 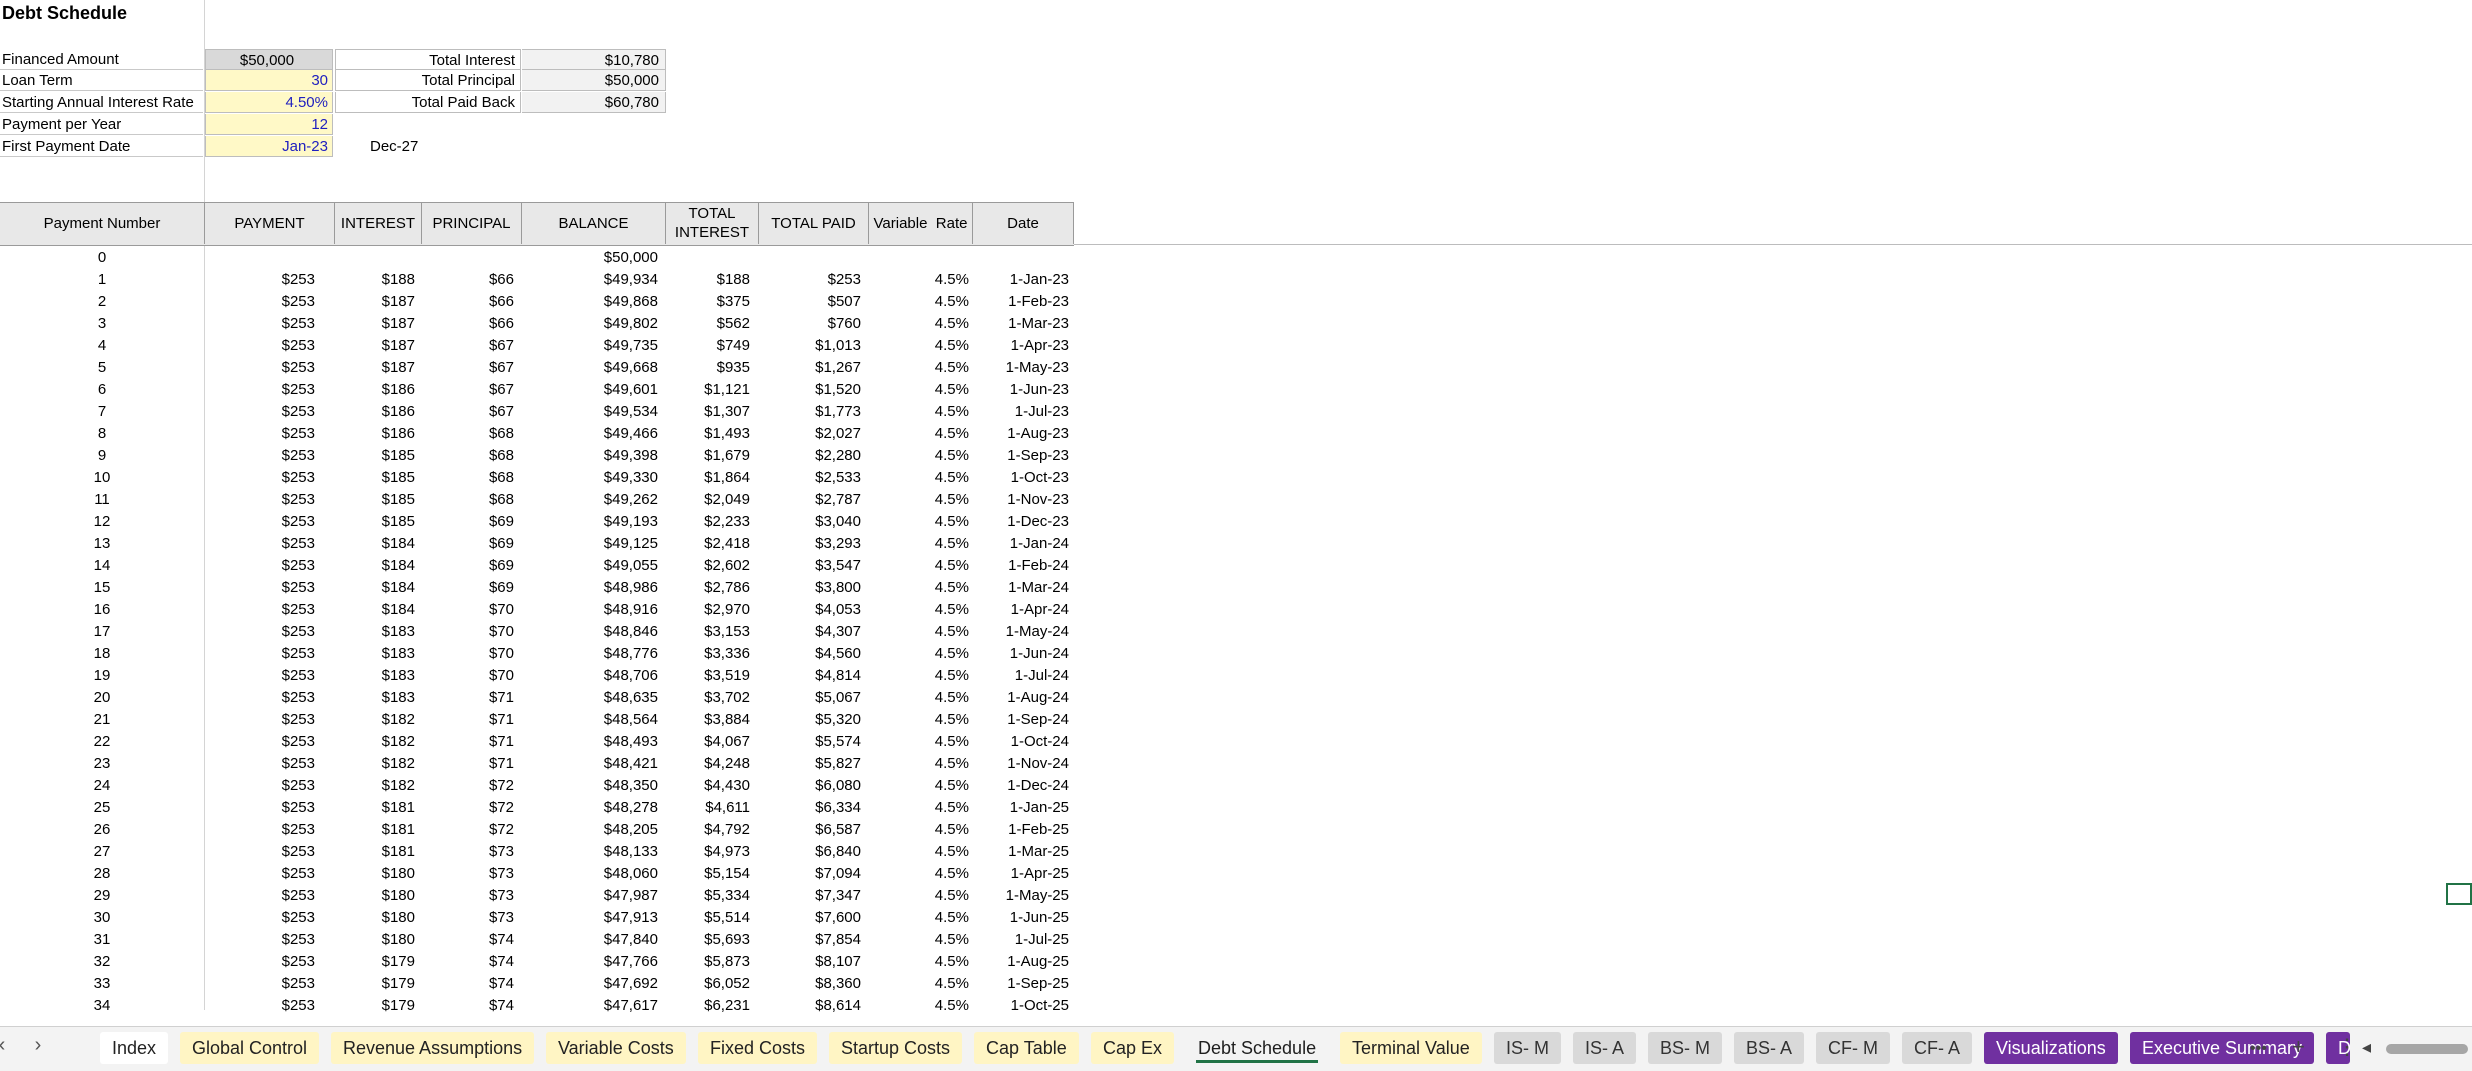 I want to click on total-paid-cell: $7,094, so click(x=810, y=874).